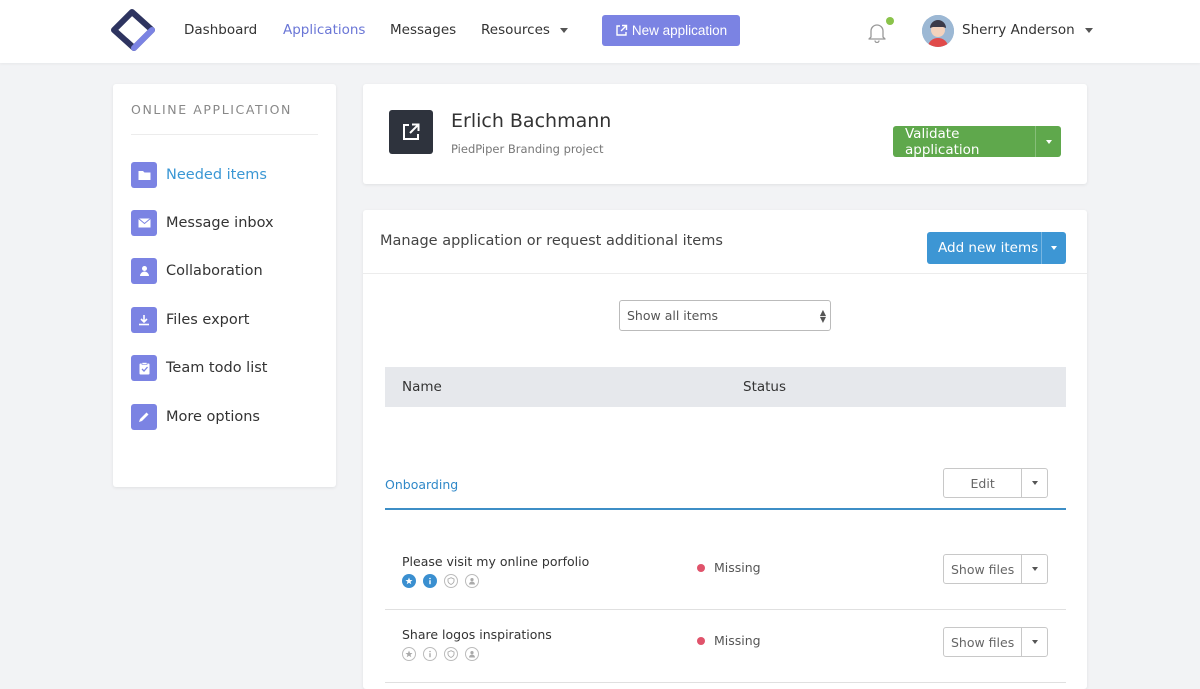  What do you see at coordinates (1018, 30) in the screenshot?
I see `user-name: Sherry Anderson` at bounding box center [1018, 30].